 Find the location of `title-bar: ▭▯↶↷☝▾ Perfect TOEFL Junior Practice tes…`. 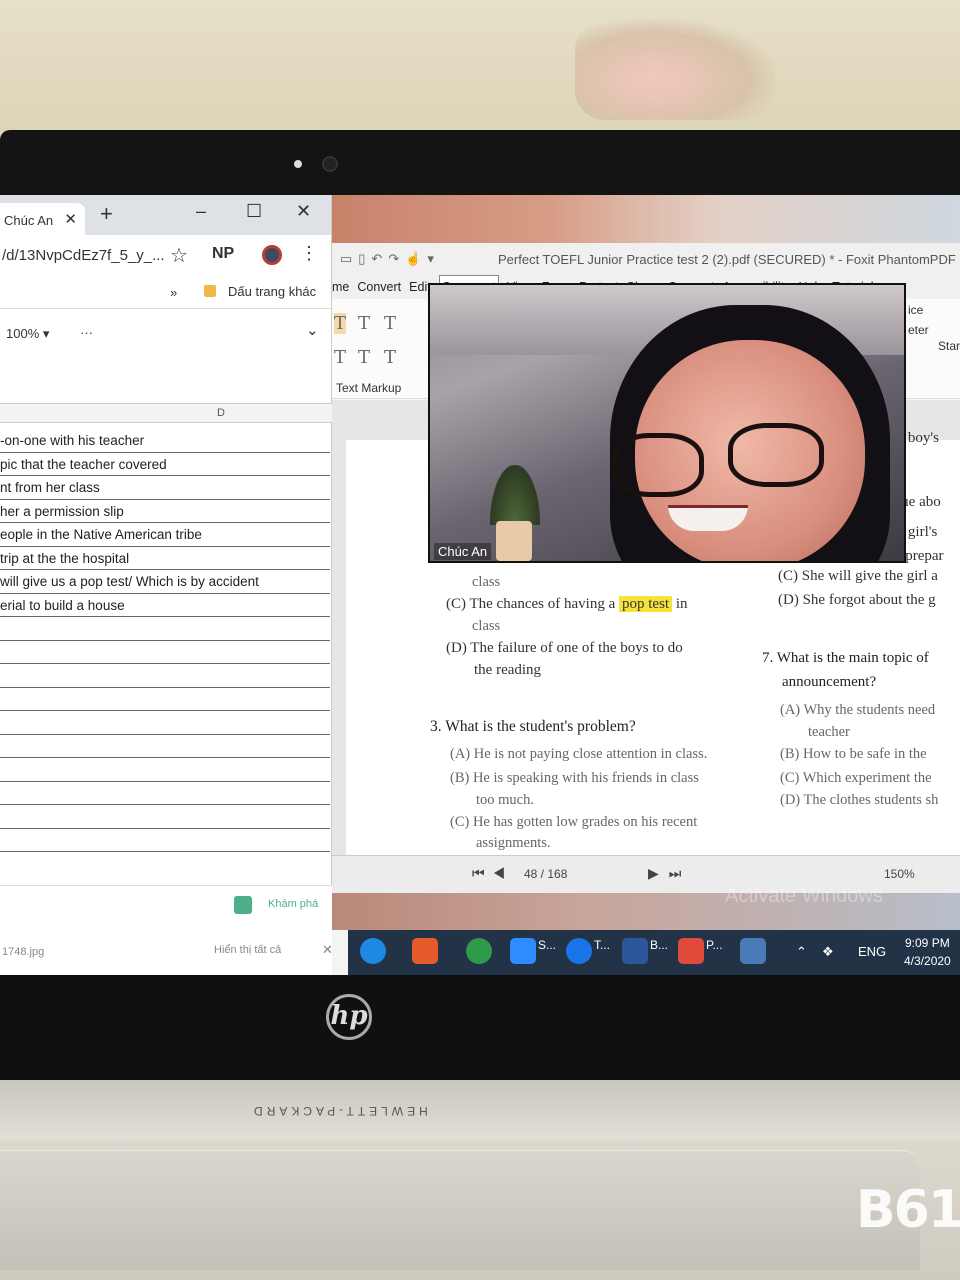

title-bar: ▭▯↶↷☝▾ Perfect TOEFL Junior Practice tes… is located at coordinates (646, 259).